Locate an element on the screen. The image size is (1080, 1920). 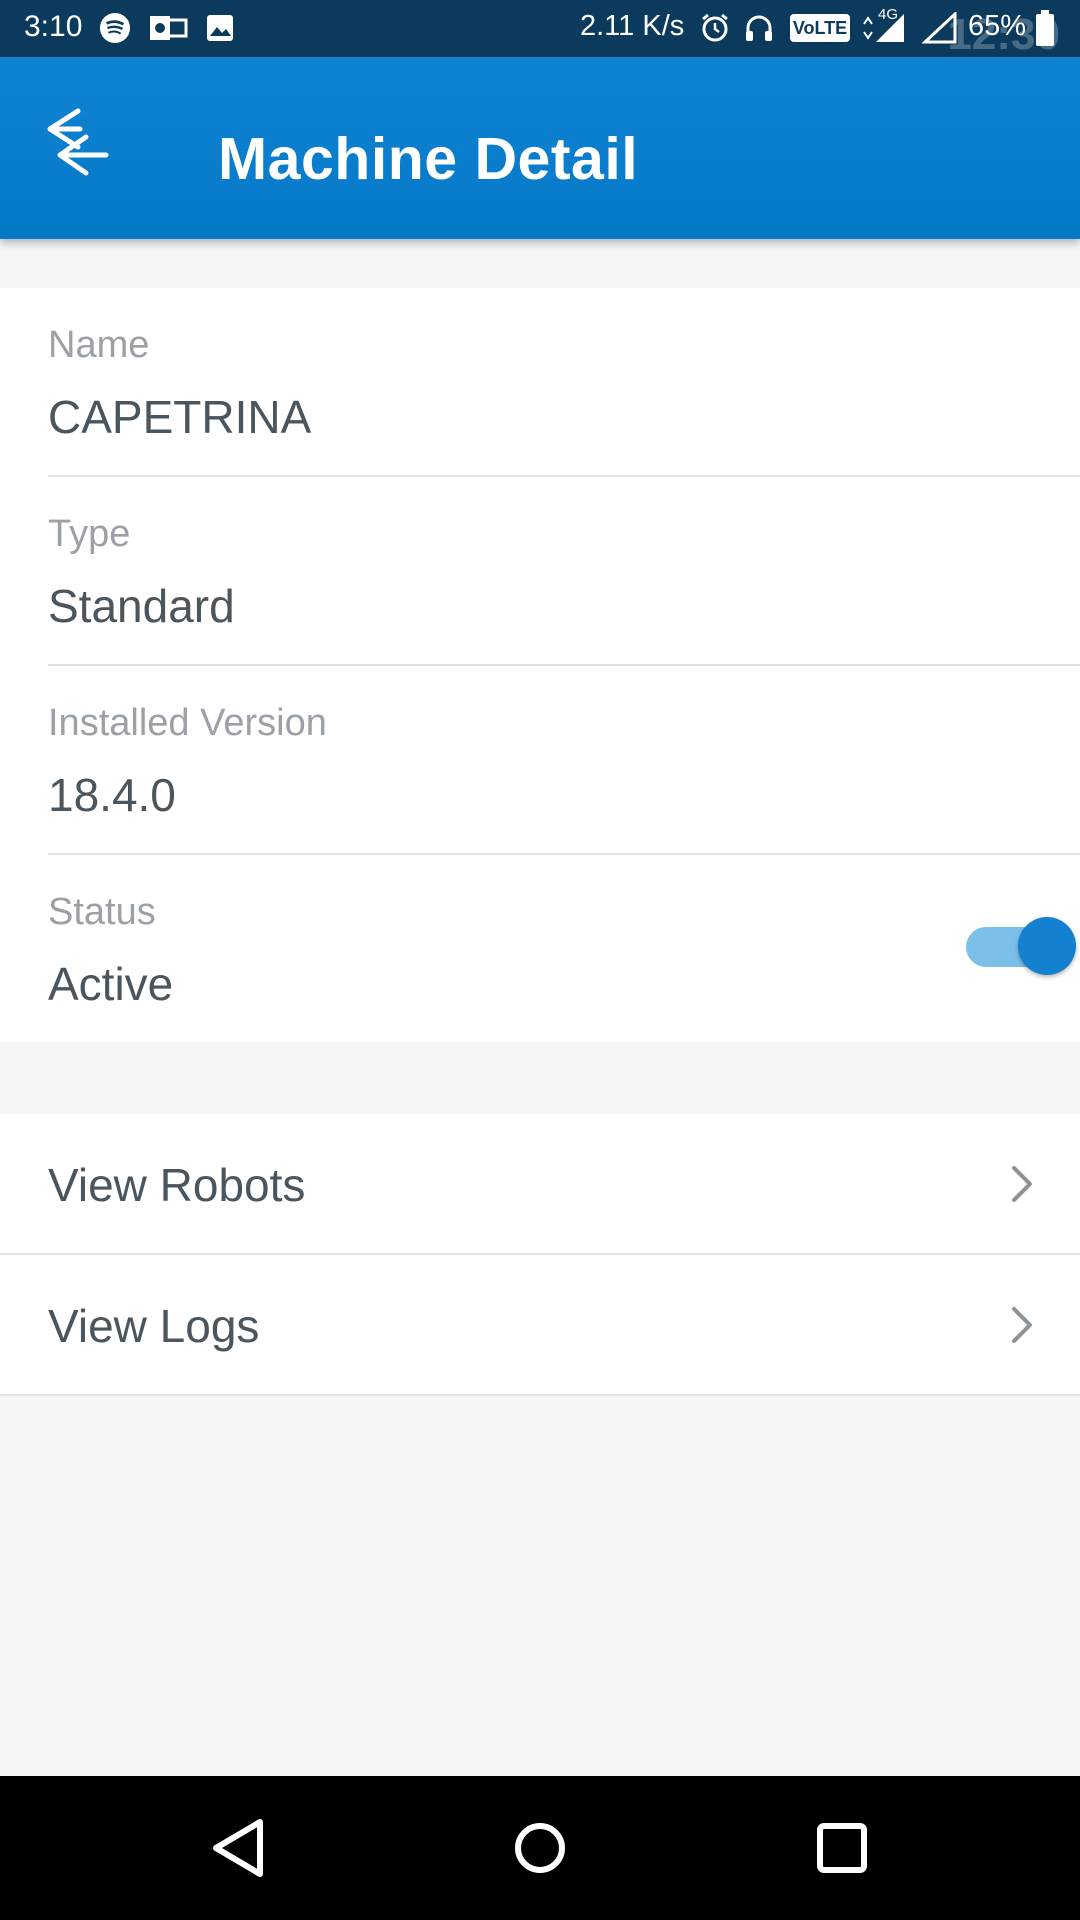
app-bar: Machine Detail is located at coordinates (540, 148).